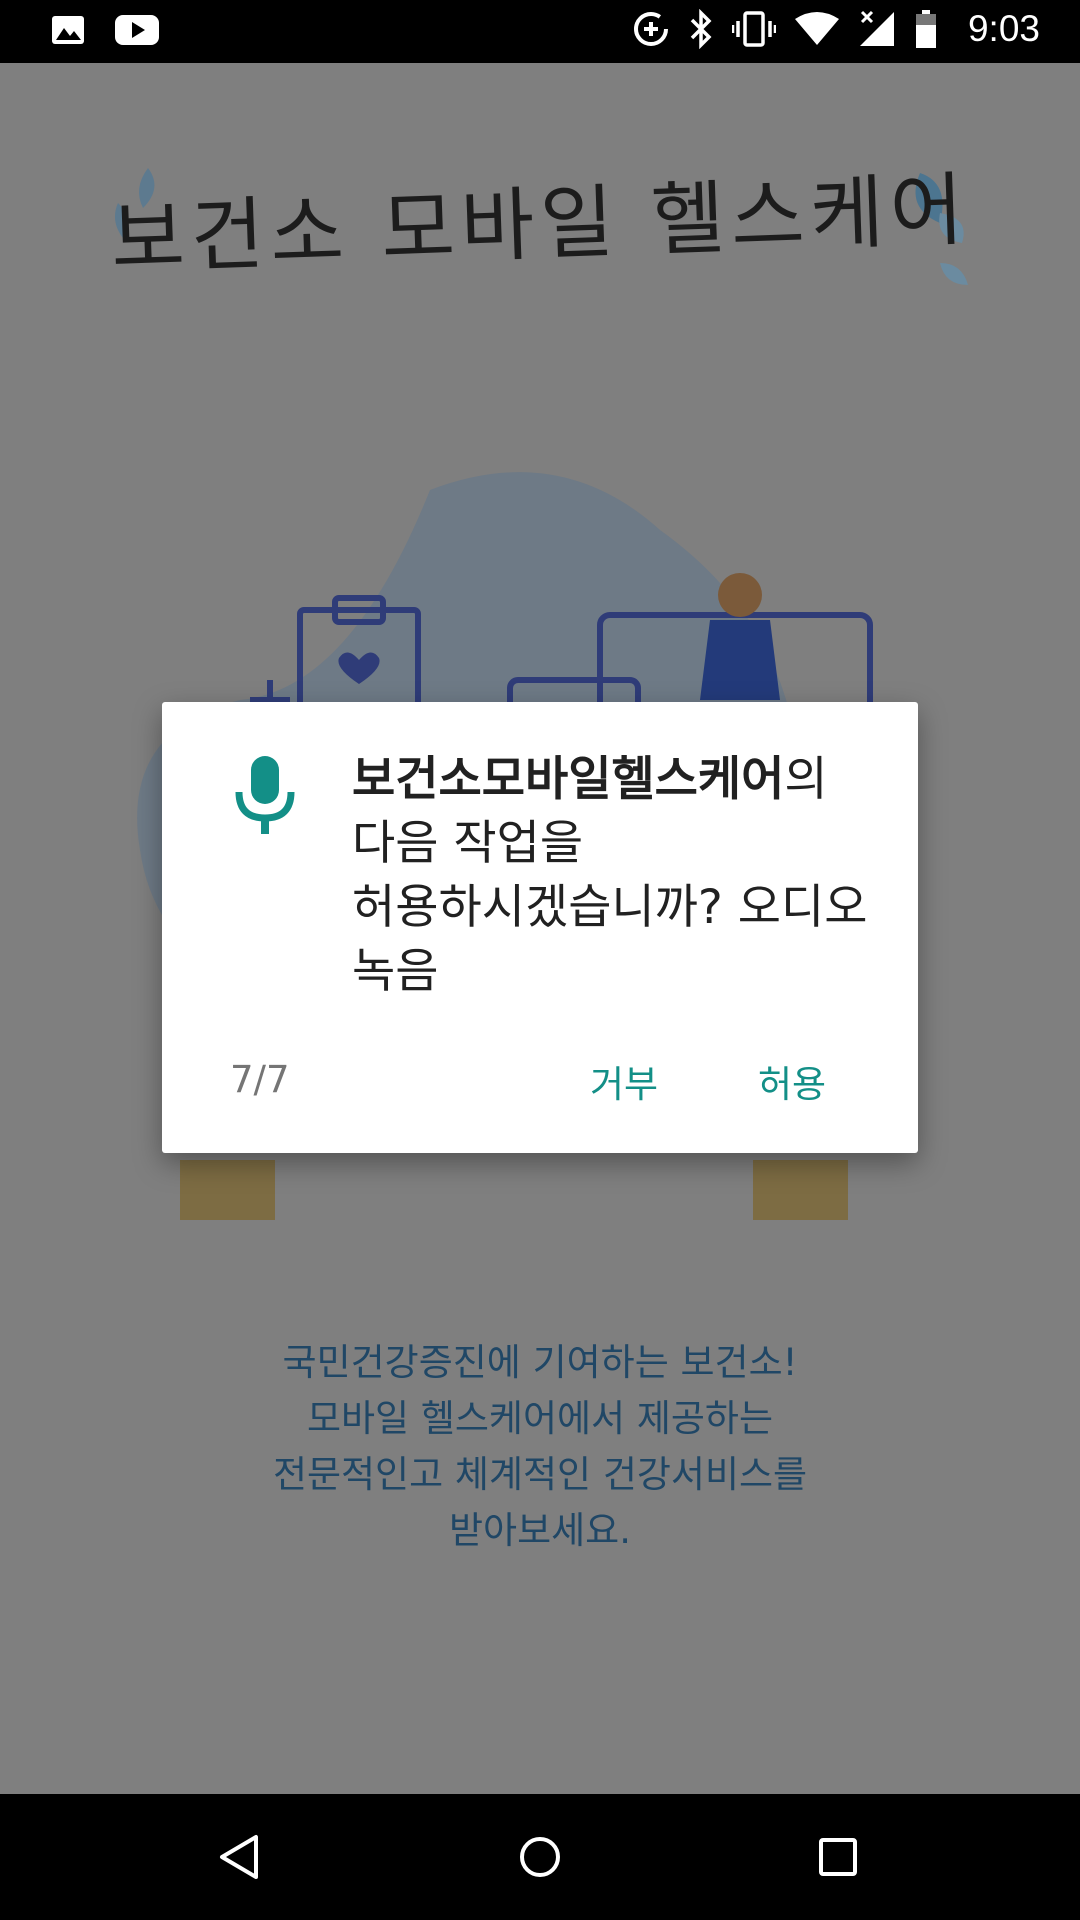 The width and height of the screenshot is (1080, 1920). I want to click on status-bar: 9:03, so click(540, 31).